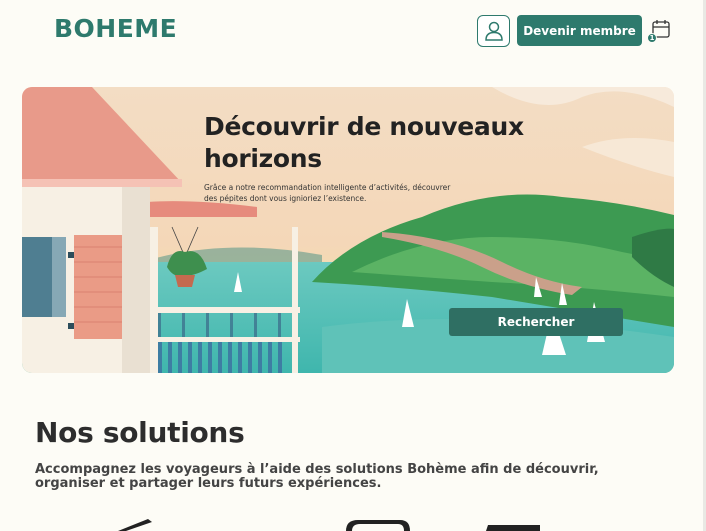 This screenshot has height=531, width=706. I want to click on device-illustrations, so click(329, 525).